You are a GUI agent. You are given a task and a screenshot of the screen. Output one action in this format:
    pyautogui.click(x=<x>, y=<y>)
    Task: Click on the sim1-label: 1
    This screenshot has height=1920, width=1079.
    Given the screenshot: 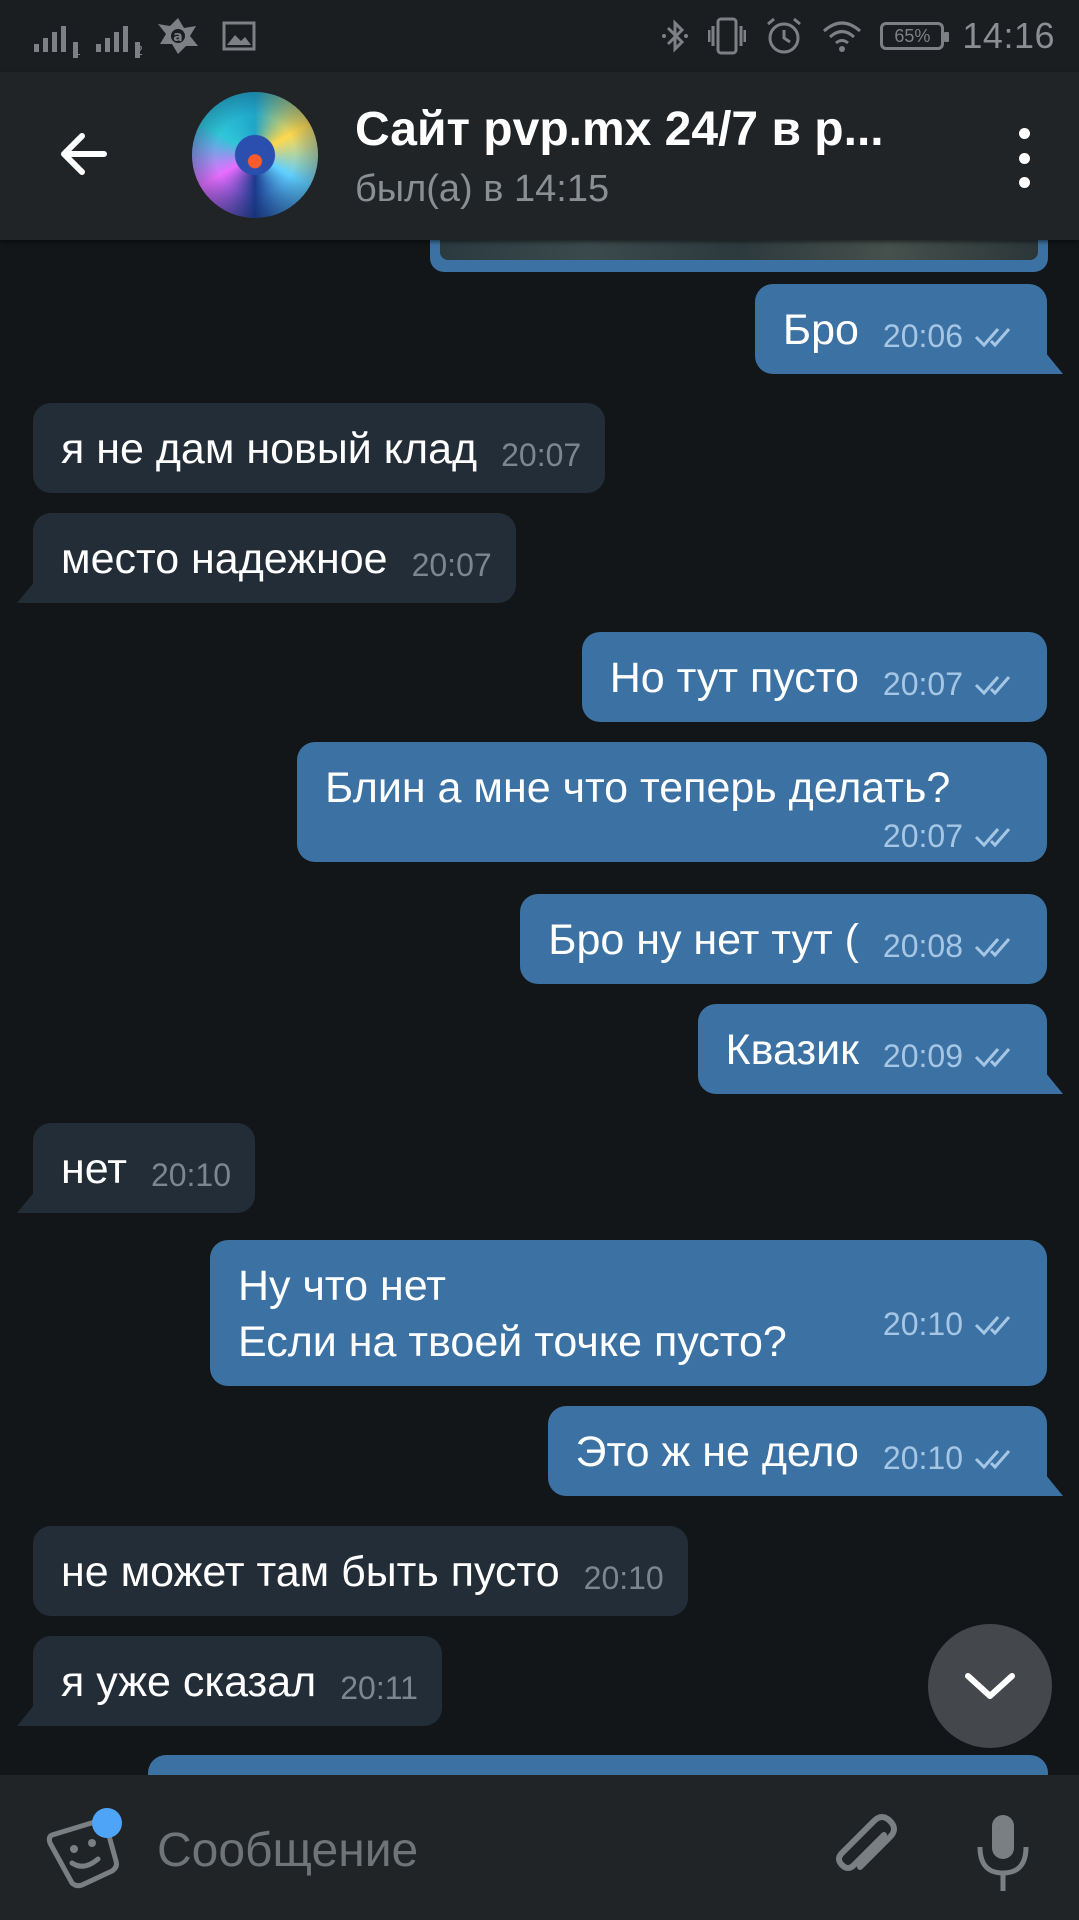 What is the action you would take?
    pyautogui.click(x=77, y=50)
    